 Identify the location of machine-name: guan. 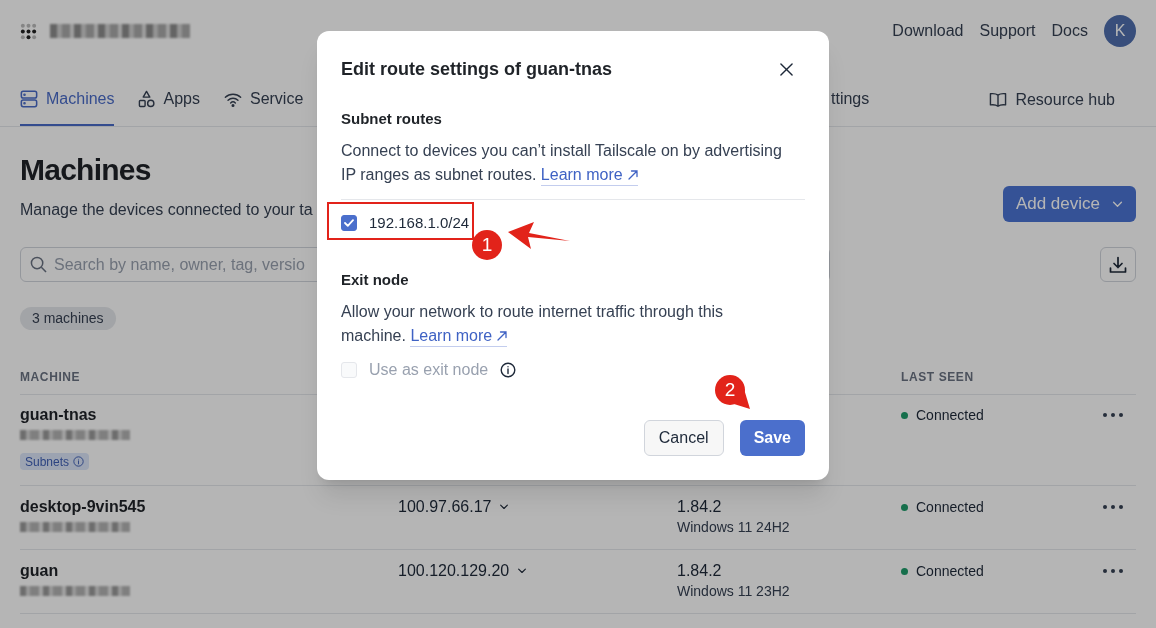
(39, 571).